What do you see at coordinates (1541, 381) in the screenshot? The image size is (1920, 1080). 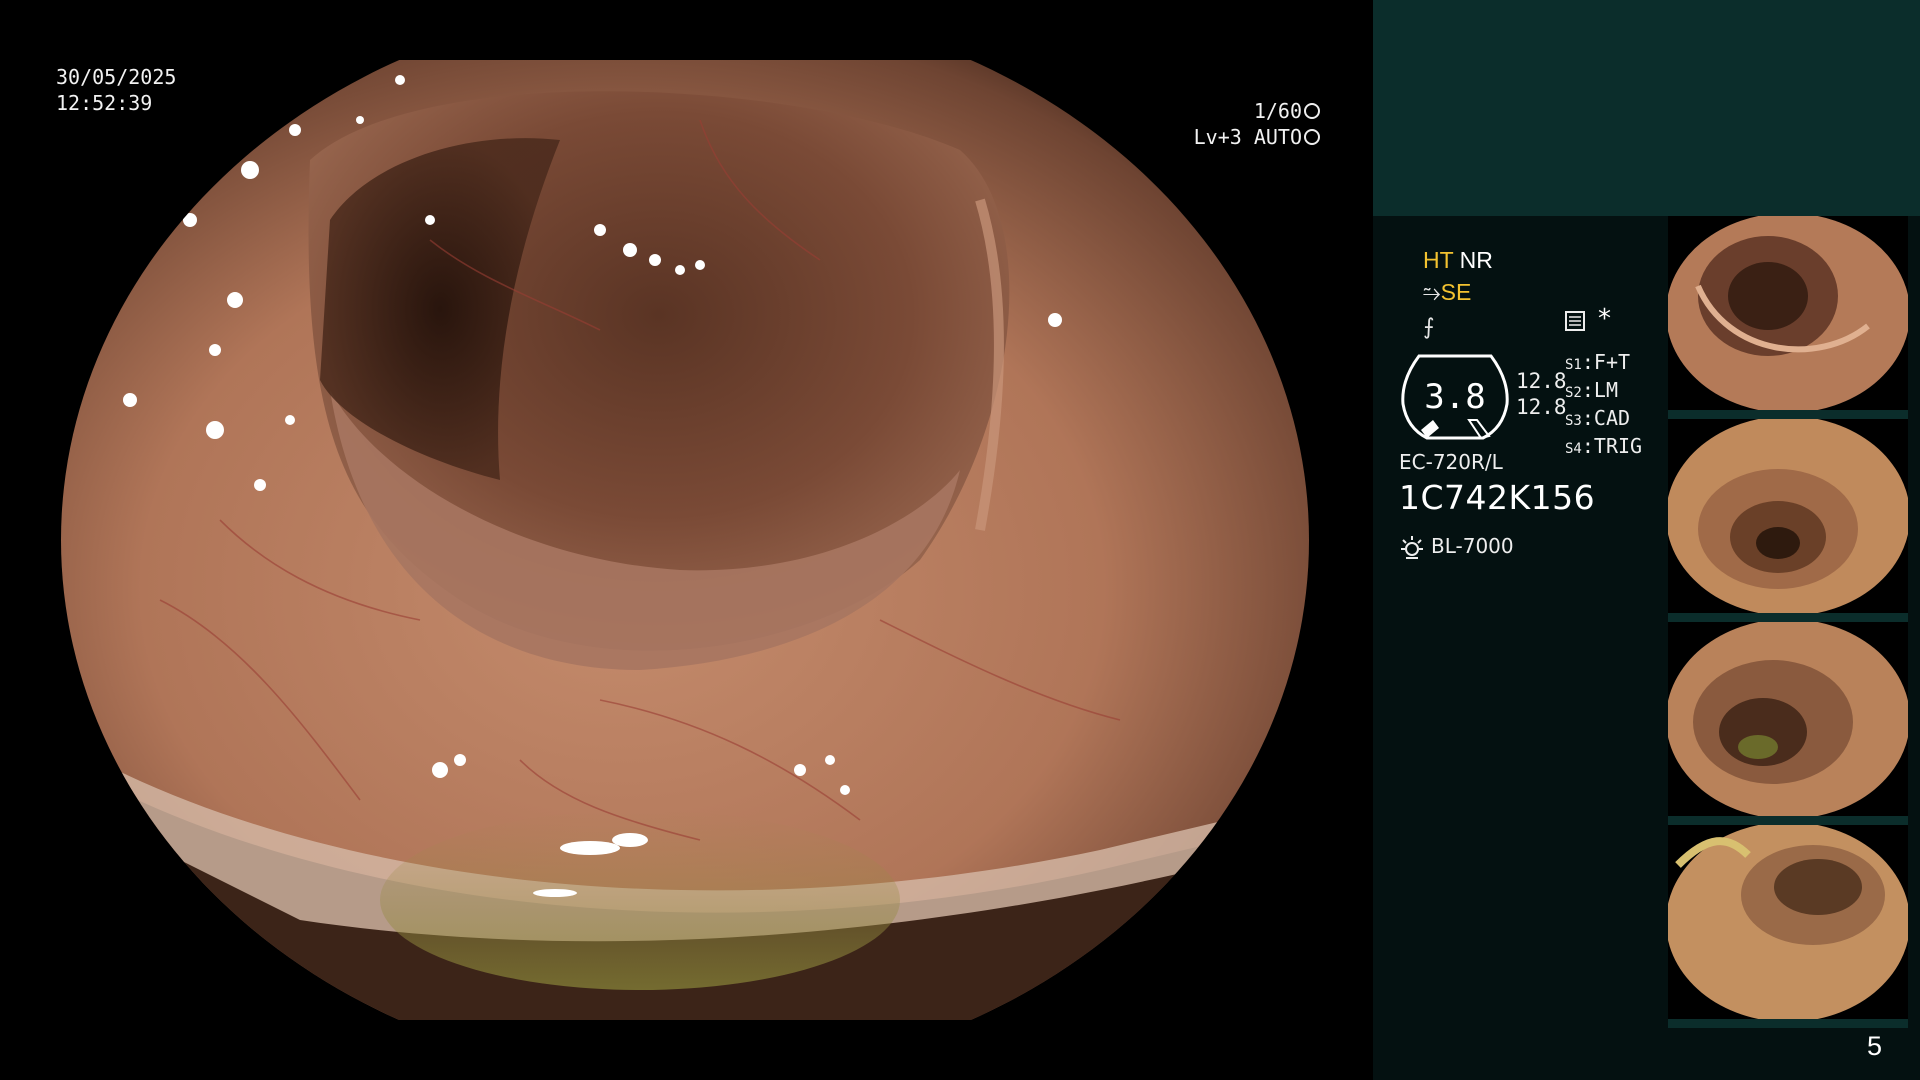 I see `zoom-sub-value-1: 12.8` at bounding box center [1541, 381].